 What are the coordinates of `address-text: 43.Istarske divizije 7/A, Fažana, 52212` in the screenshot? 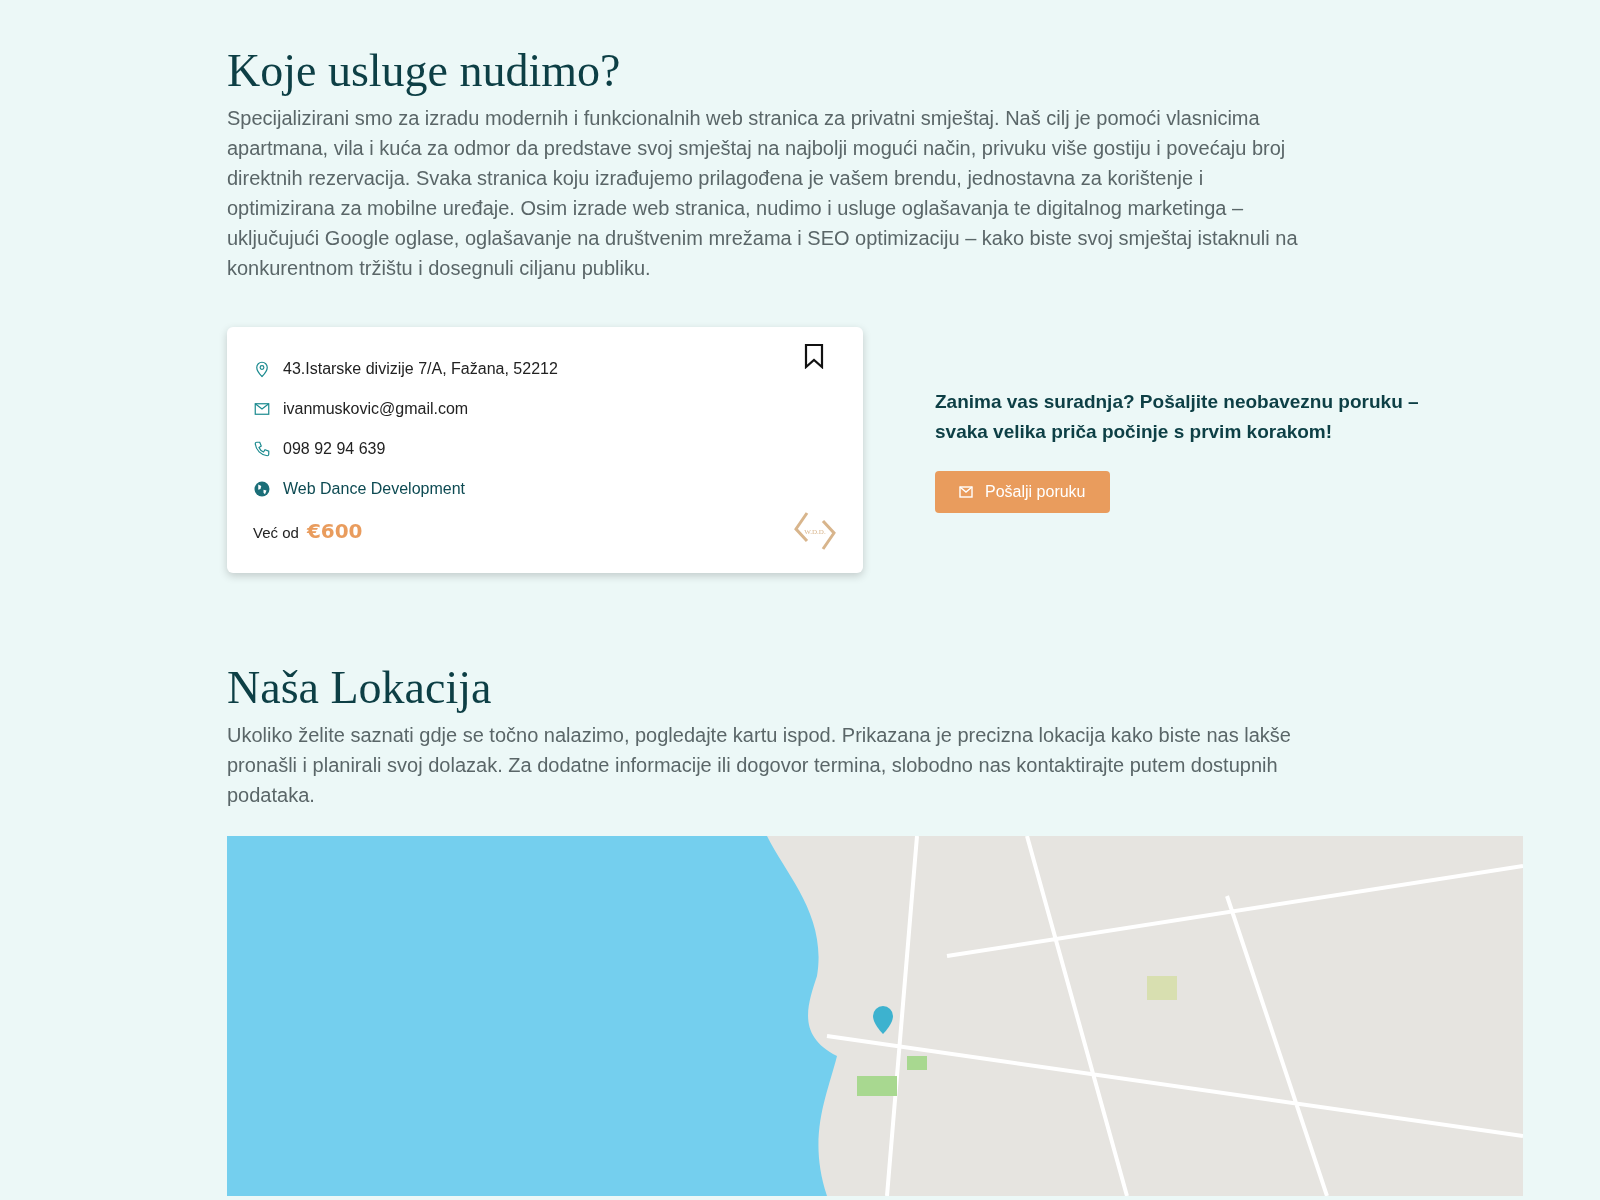 It's located at (420, 369).